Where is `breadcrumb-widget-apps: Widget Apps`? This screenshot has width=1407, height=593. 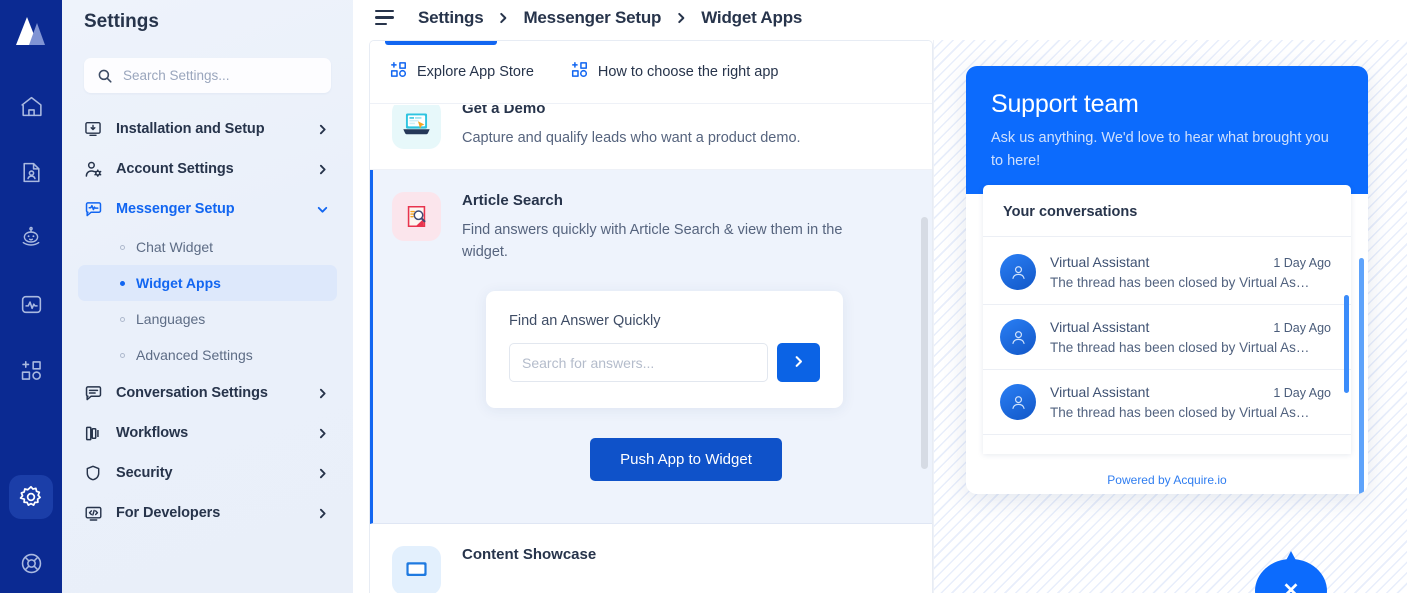
breadcrumb-widget-apps: Widget Apps is located at coordinates (752, 17).